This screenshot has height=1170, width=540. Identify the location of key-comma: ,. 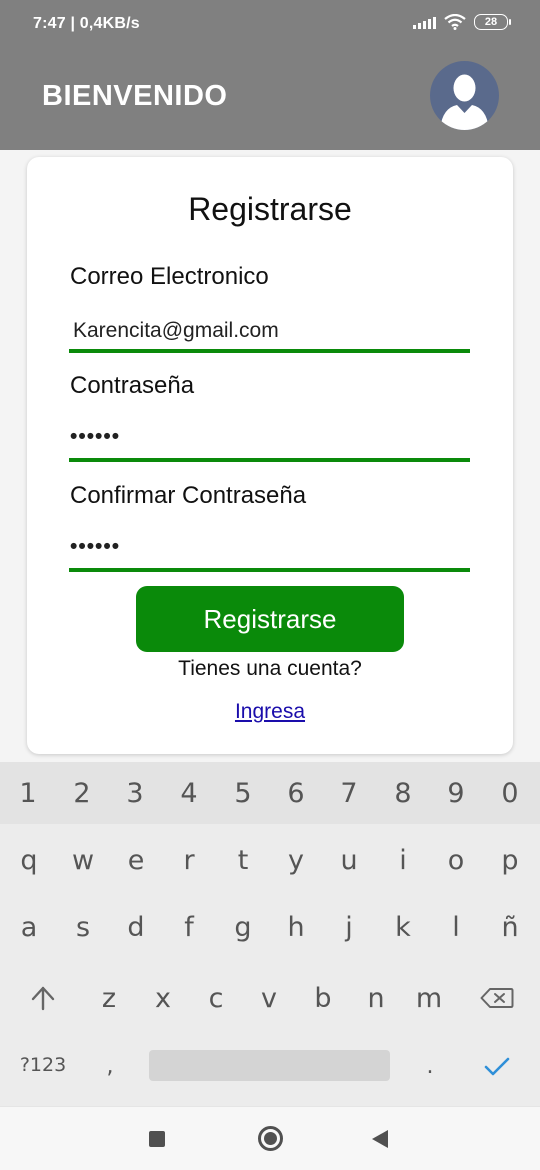
(110, 1066).